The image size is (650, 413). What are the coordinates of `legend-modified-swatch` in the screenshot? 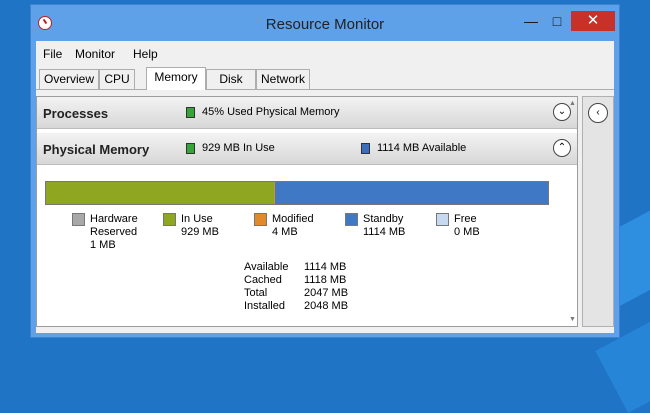 It's located at (260, 219).